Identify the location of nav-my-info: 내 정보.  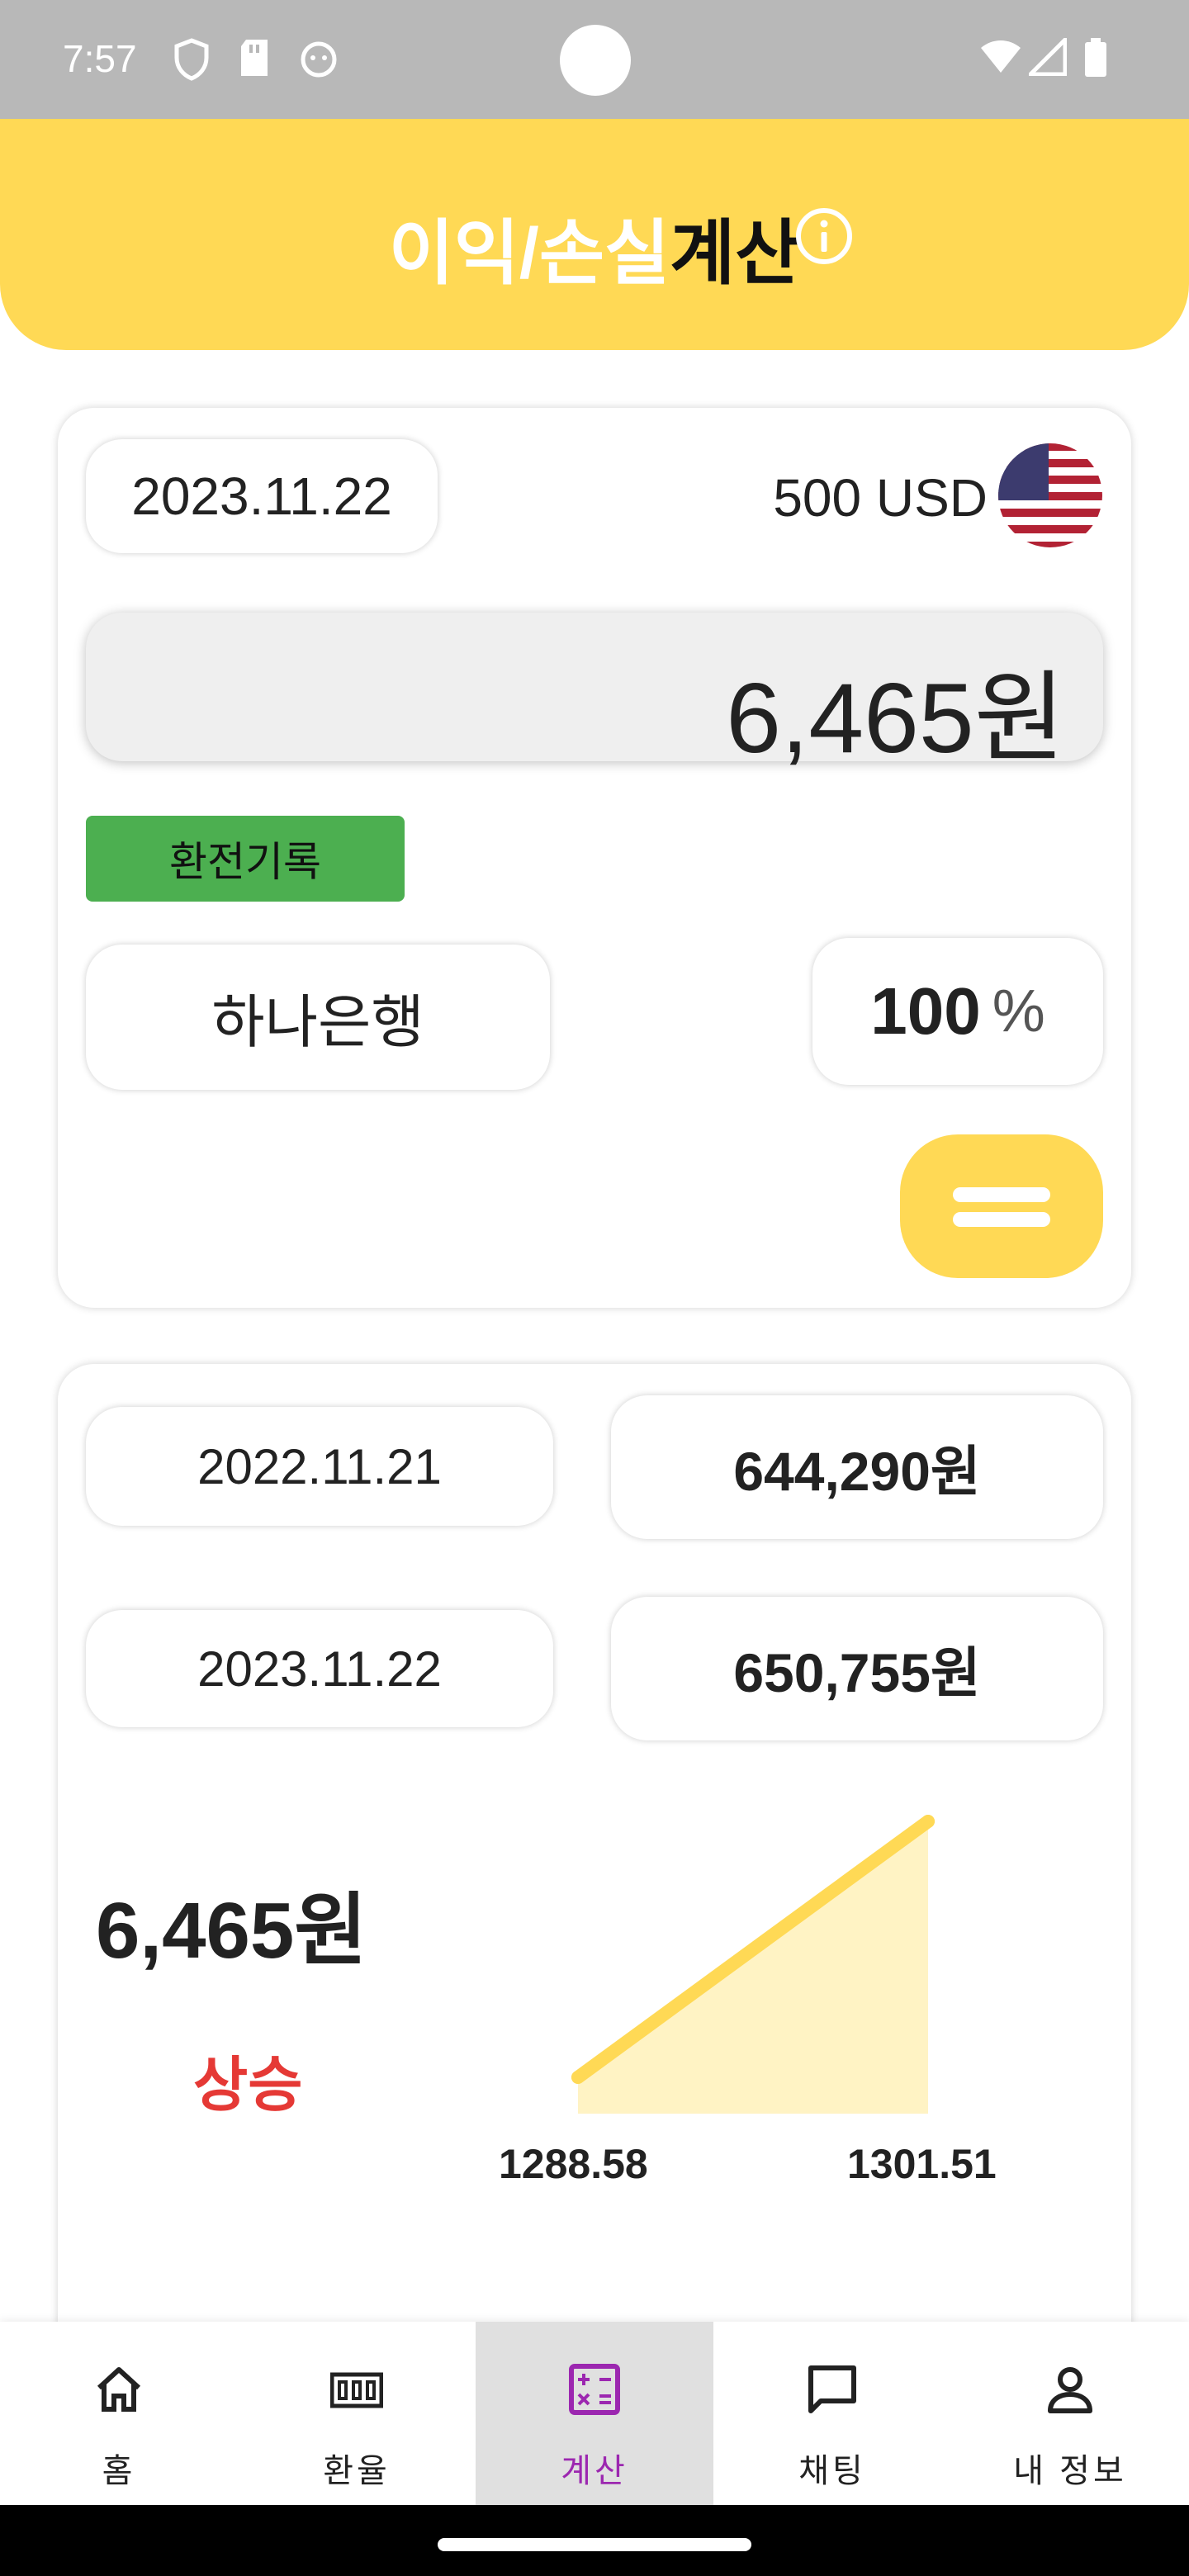
(1070, 2413).